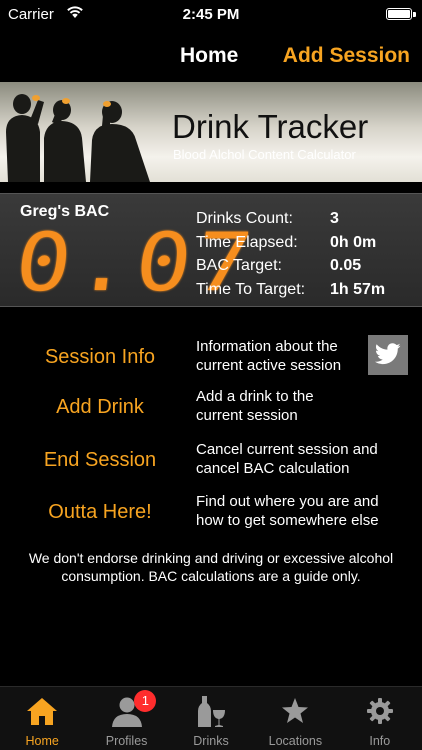 This screenshot has height=750, width=422. I want to click on tab-locations: Locations, so click(295, 718).